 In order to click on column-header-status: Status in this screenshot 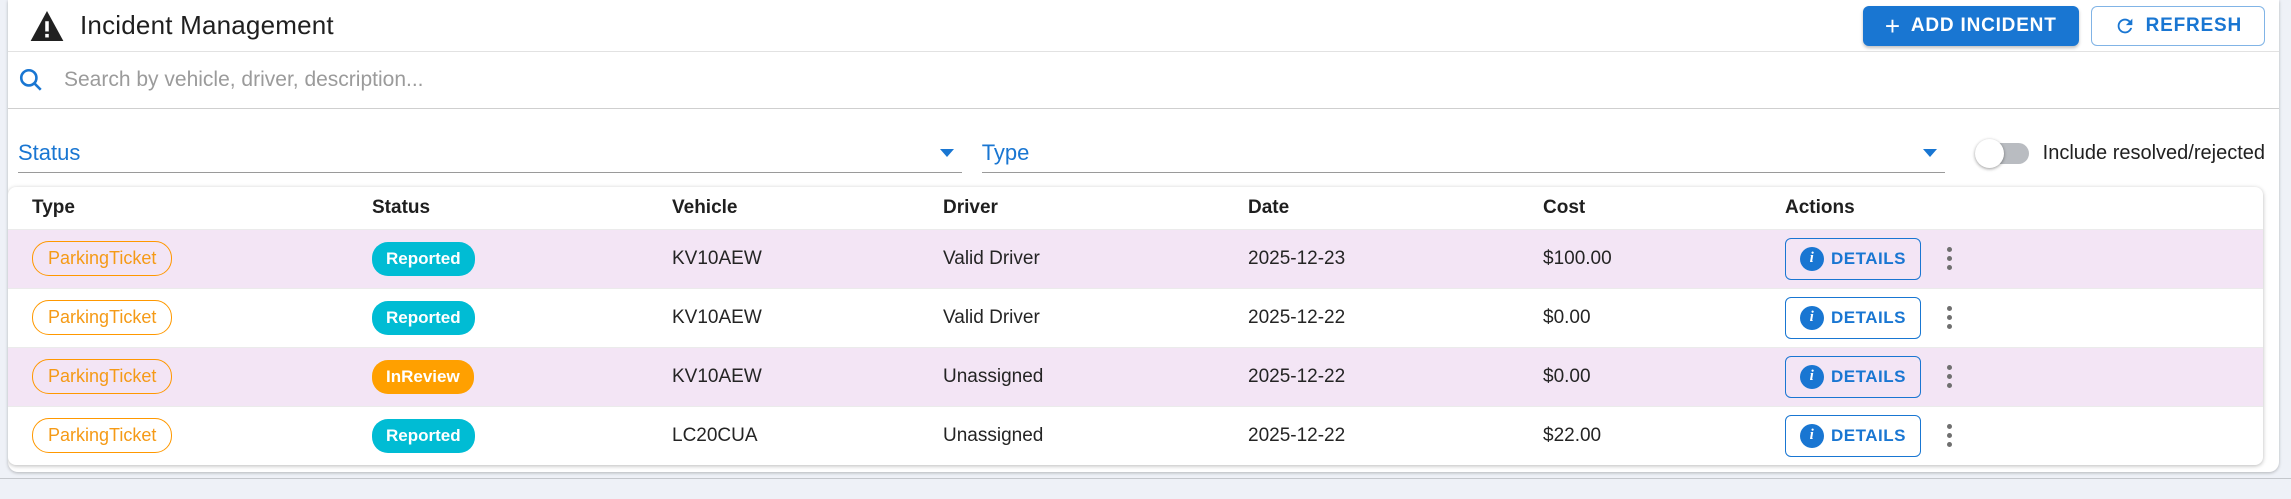, I will do `click(401, 207)`.